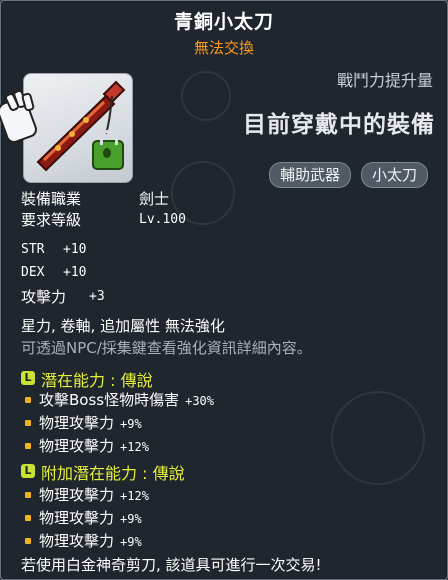 The image size is (448, 580). I want to click on lock-icon, so click(108, 150).